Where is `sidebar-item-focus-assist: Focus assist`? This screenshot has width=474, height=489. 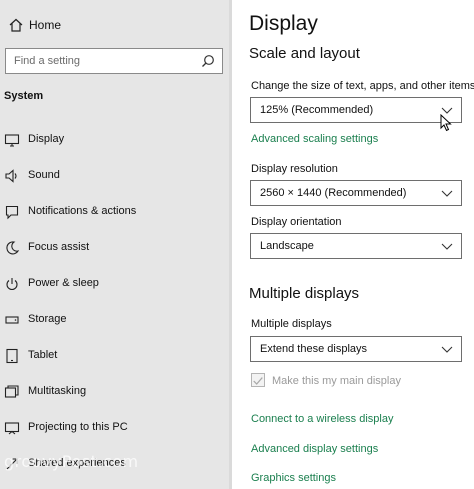 sidebar-item-focus-assist: Focus assist is located at coordinates (114, 248).